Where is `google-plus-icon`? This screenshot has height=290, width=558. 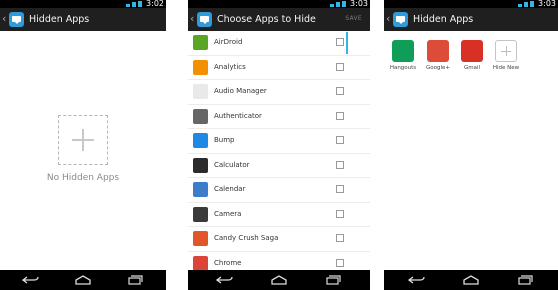 google-plus-icon is located at coordinates (438, 51).